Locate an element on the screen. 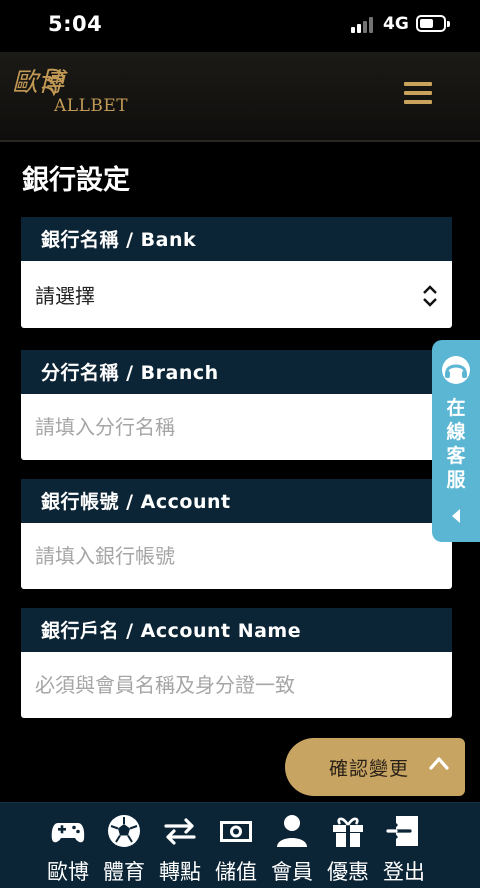 This screenshot has height=888, width=480. nav-label: 優惠 is located at coordinates (348, 872).